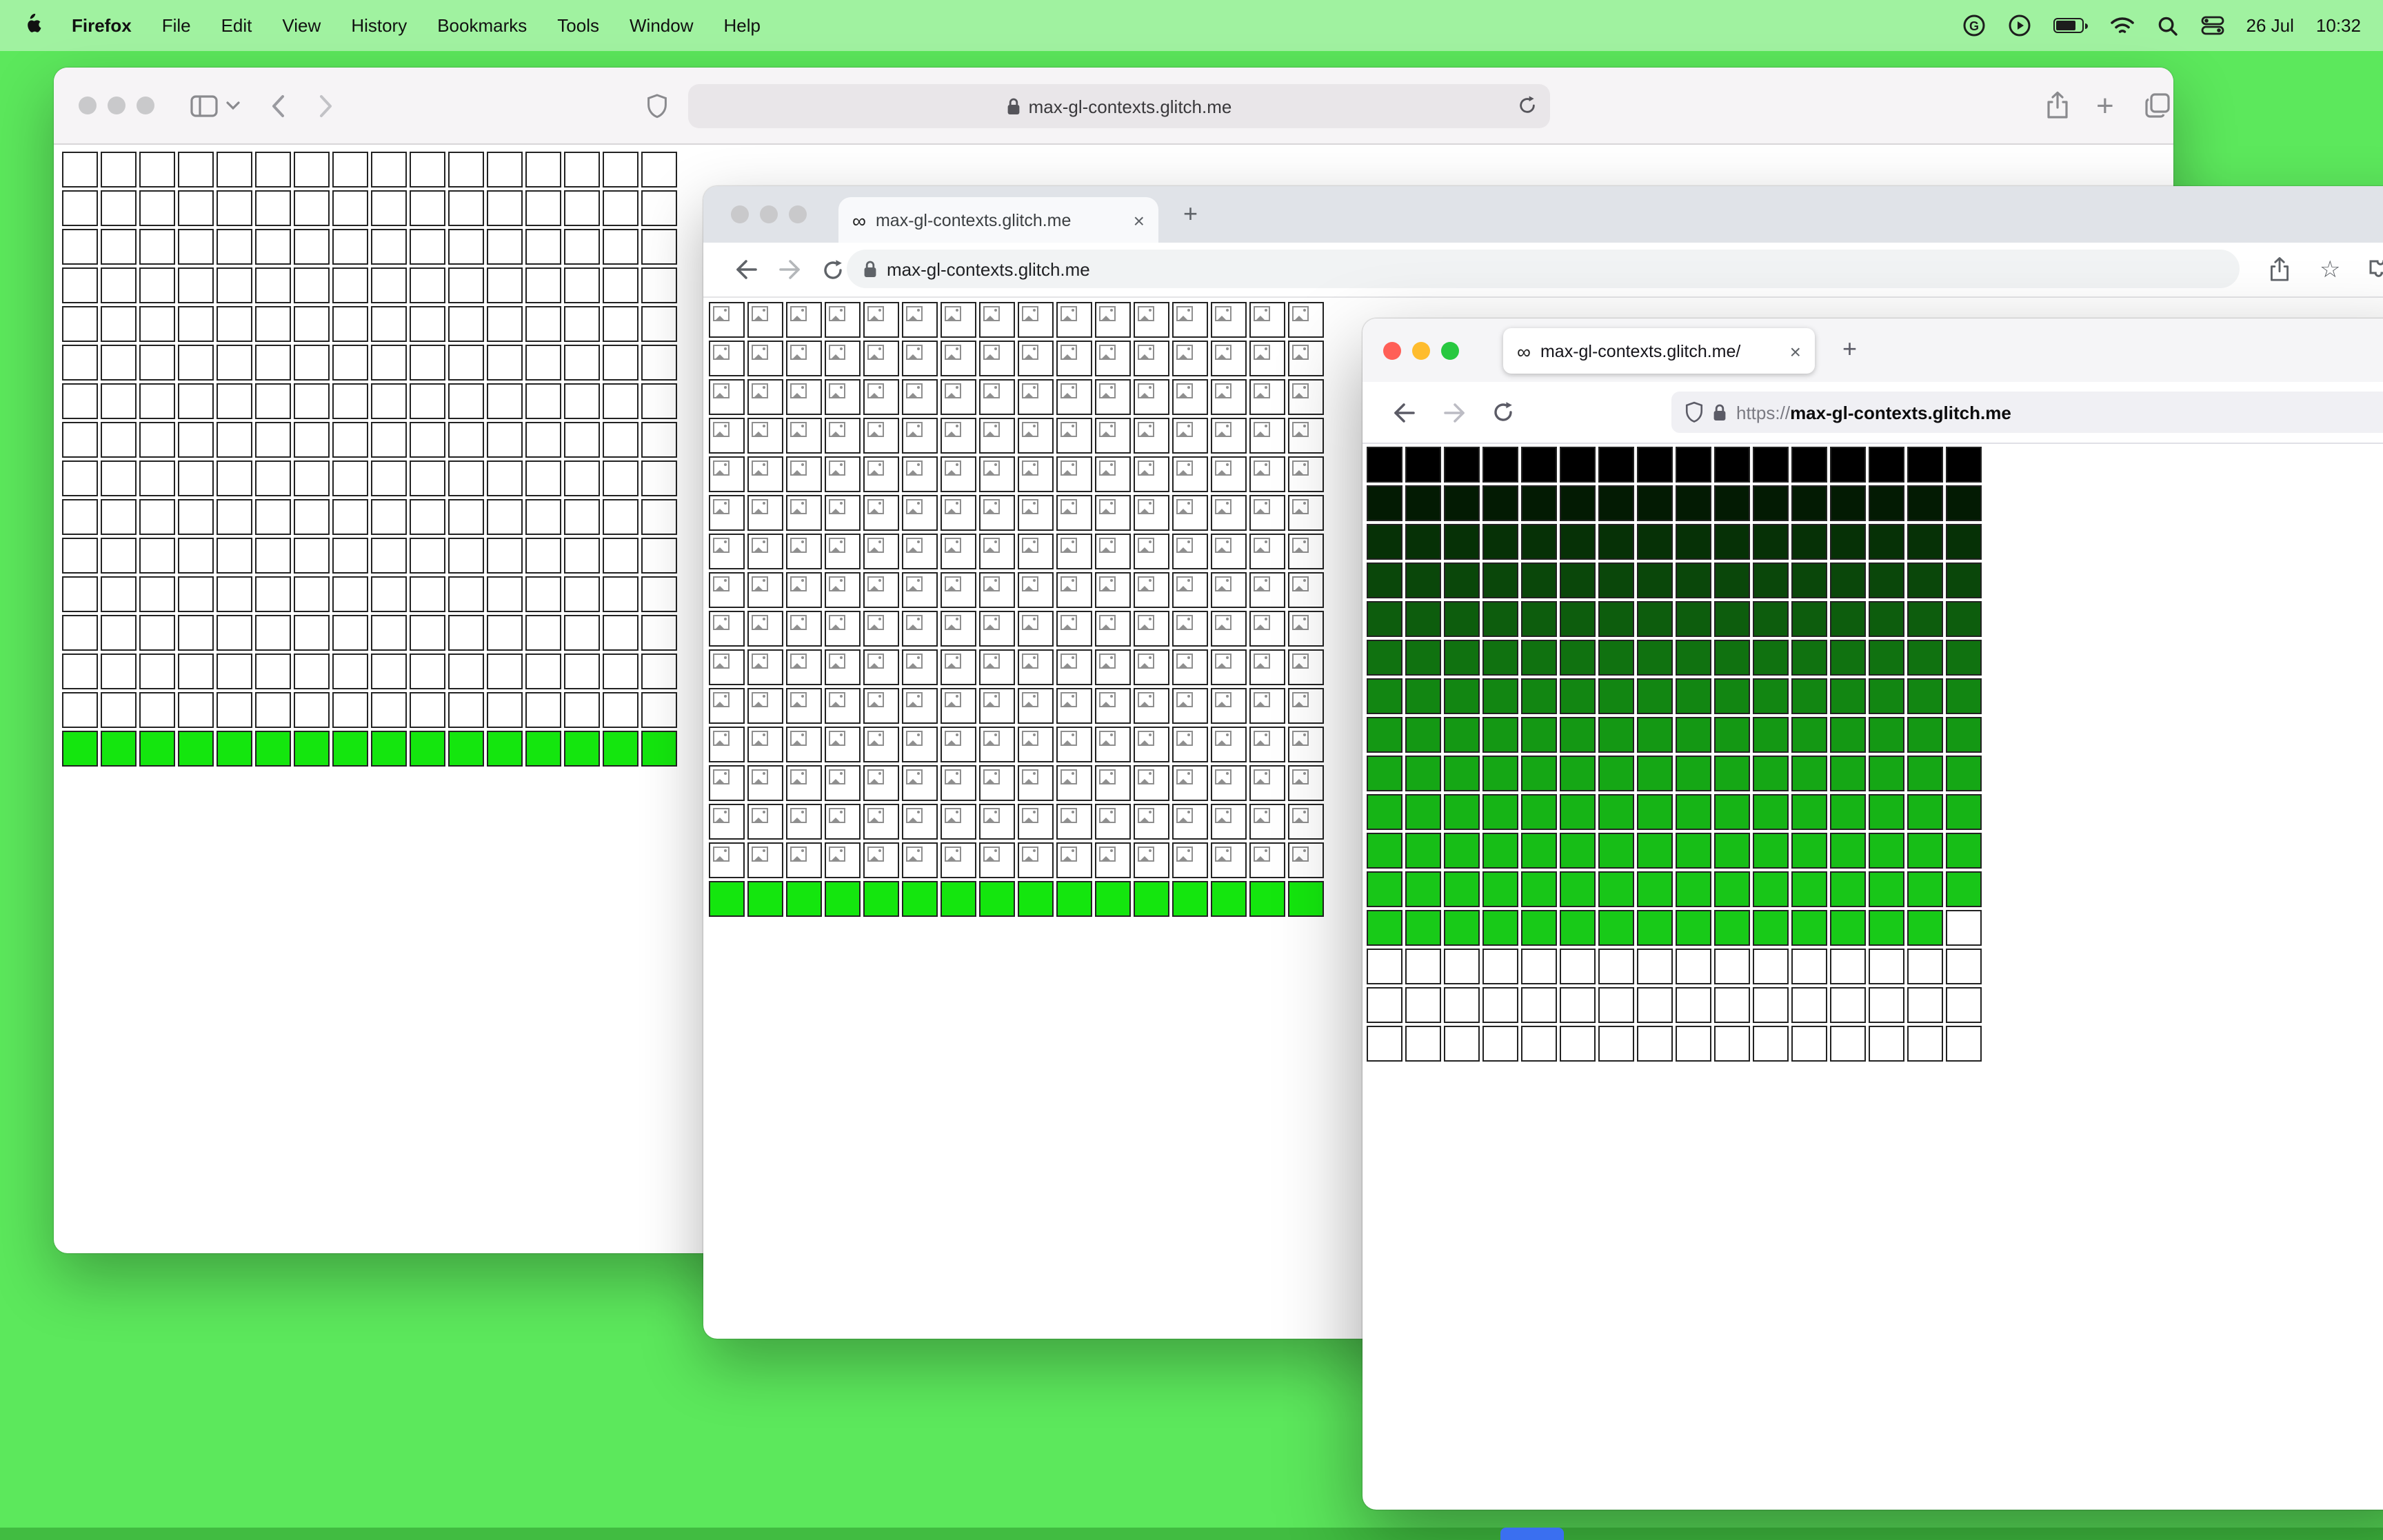  Describe the element at coordinates (998, 220) in the screenshot. I see `chrome-active-tab: ∞ max-gl-contexts.glitch.me ×` at that location.